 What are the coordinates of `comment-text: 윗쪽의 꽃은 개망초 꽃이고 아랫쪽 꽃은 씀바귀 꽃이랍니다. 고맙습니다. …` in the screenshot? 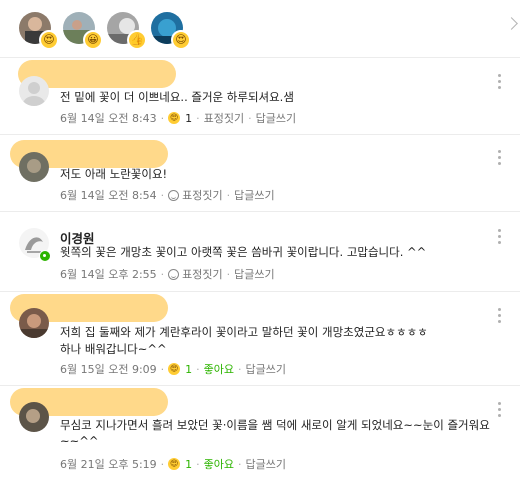 It's located at (243, 252).